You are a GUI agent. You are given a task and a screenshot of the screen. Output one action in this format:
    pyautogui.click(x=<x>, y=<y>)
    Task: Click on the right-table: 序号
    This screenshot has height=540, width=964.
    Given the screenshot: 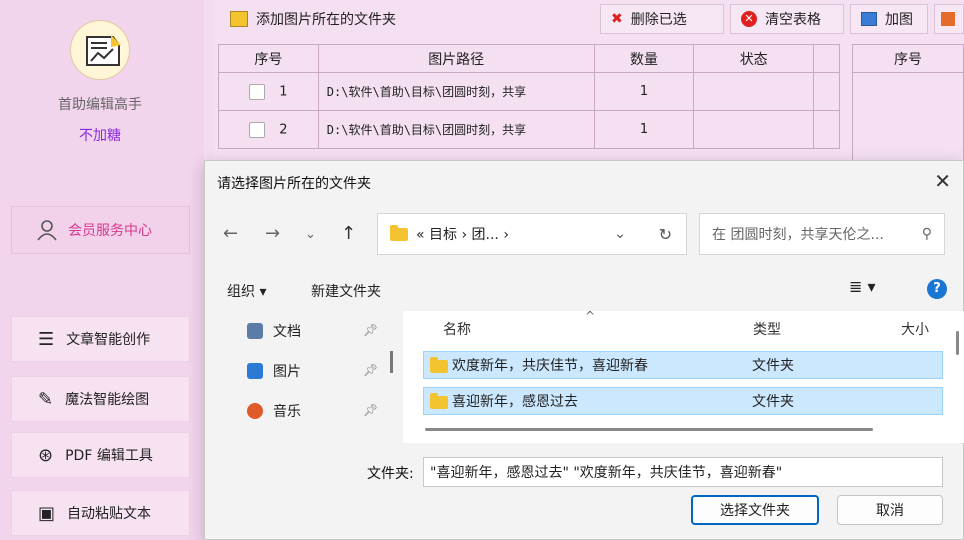 What is the action you would take?
    pyautogui.click(x=908, y=103)
    